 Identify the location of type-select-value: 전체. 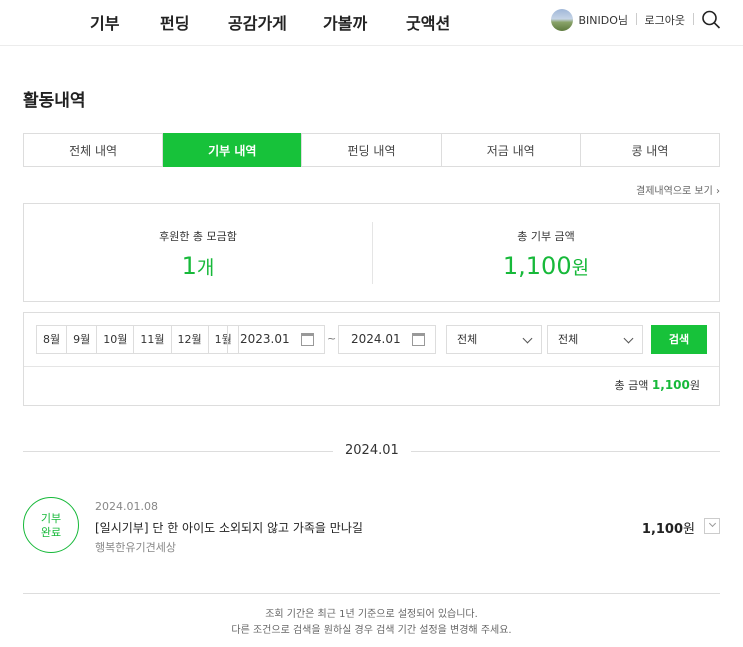
(568, 339).